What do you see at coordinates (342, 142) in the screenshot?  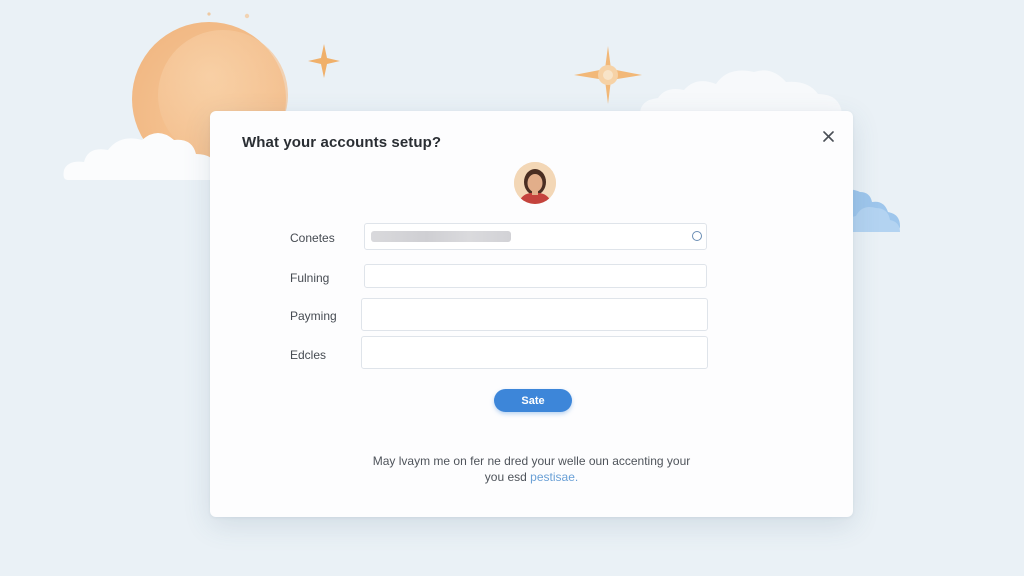 I see `dialog-title: What your accounts setup?` at bounding box center [342, 142].